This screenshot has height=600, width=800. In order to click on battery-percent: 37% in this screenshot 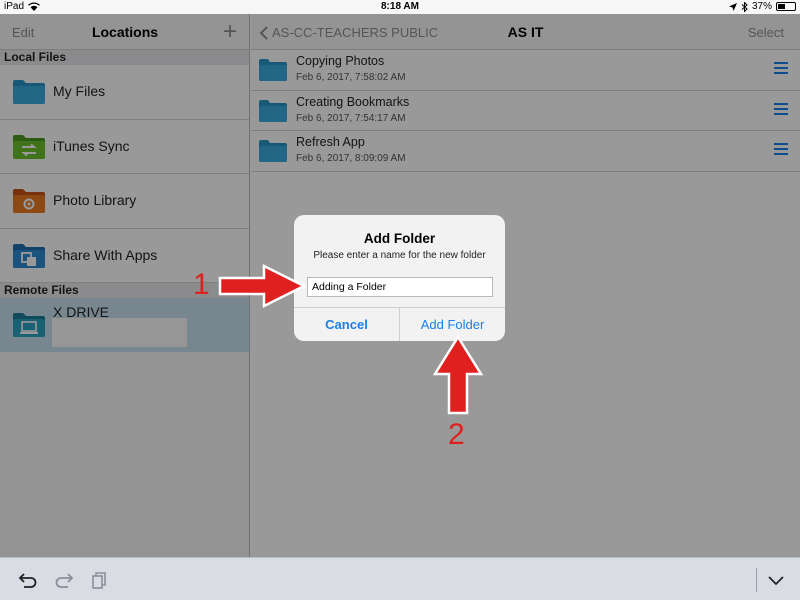, I will do `click(761, 6)`.